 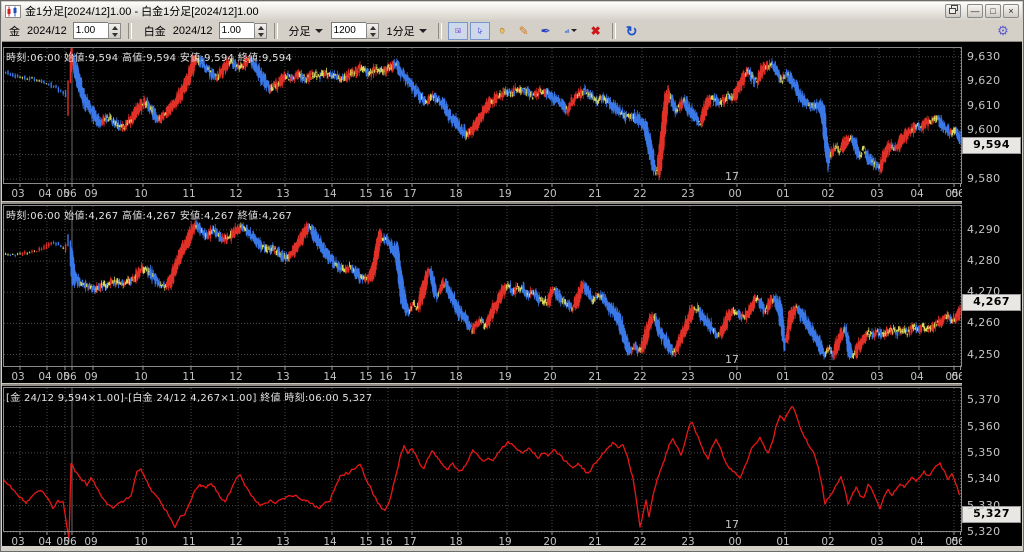 What do you see at coordinates (984, 229) in the screenshot?
I see `y-tick-label: 4,290` at bounding box center [984, 229].